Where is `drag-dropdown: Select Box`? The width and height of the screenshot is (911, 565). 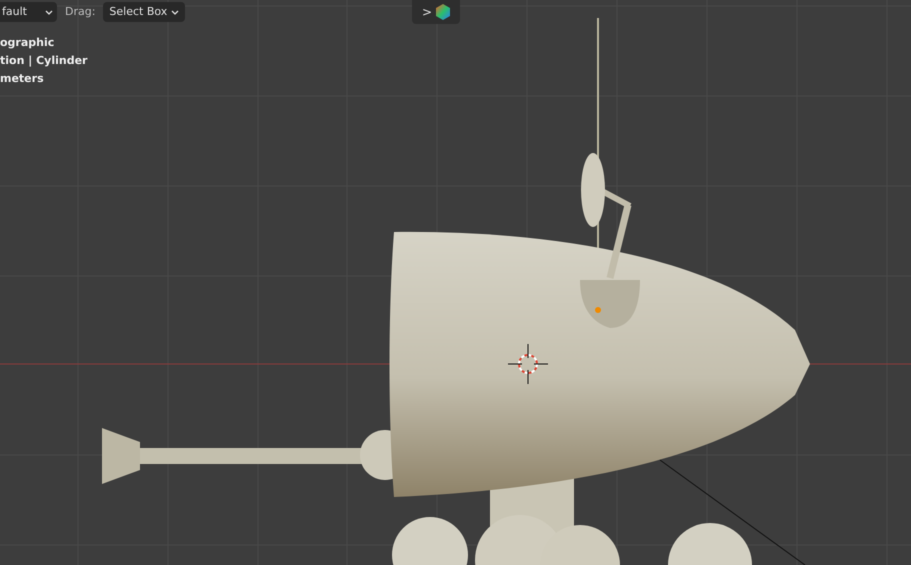
drag-dropdown: Select Box is located at coordinates (144, 12).